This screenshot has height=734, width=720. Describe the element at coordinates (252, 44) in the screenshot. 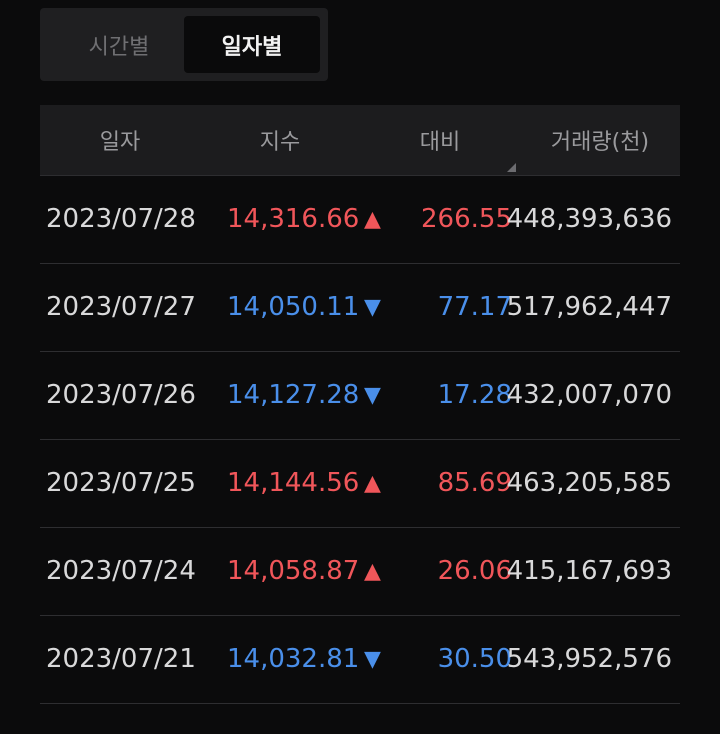

I see `tab-daily: 일자별` at that location.